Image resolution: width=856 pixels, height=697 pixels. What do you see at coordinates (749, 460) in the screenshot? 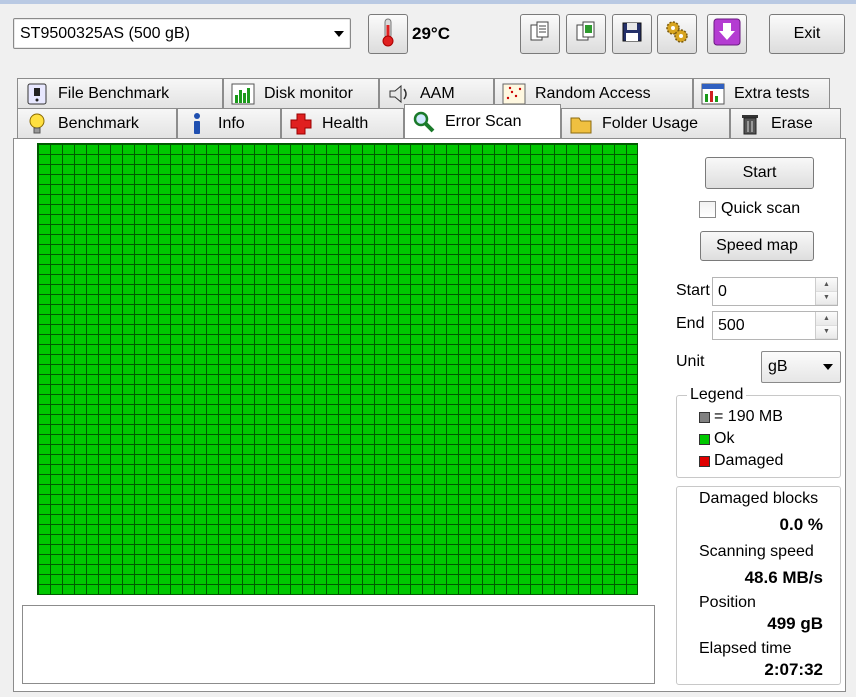
I see `legend-label: Damaged` at bounding box center [749, 460].